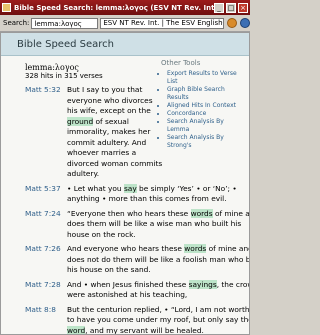 This screenshot has height=335, width=320. What do you see at coordinates (80, 121) in the screenshot?
I see `hit-highlight: ground` at bounding box center [80, 121].